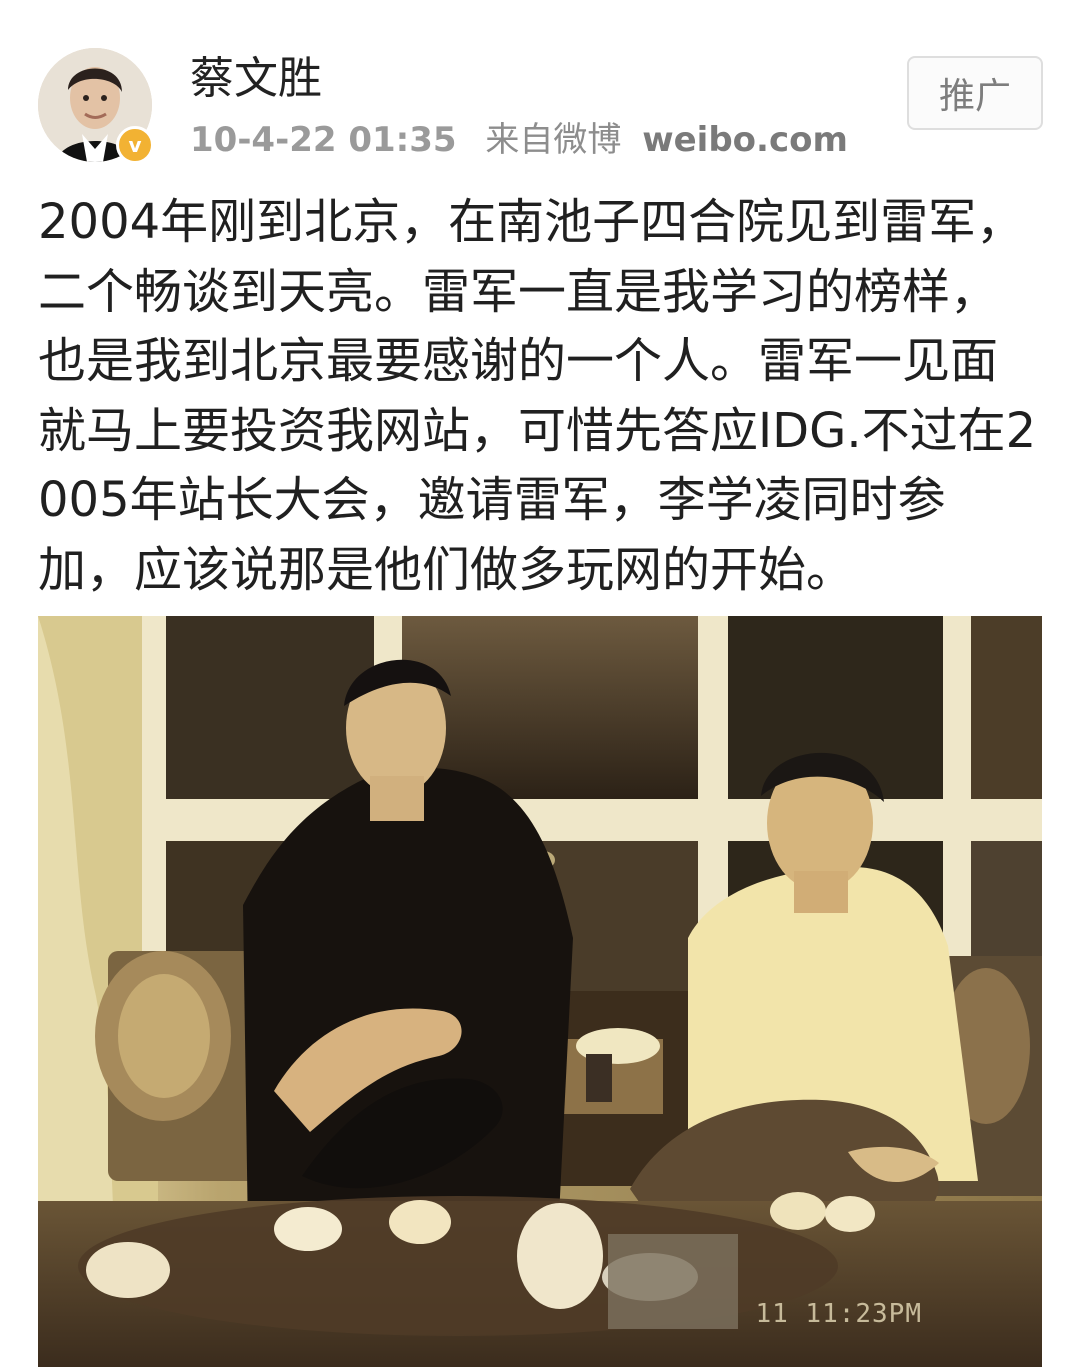 The height and width of the screenshot is (1367, 1080). Describe the element at coordinates (256, 79) in the screenshot. I see `author-name: 蔡文胜` at that location.